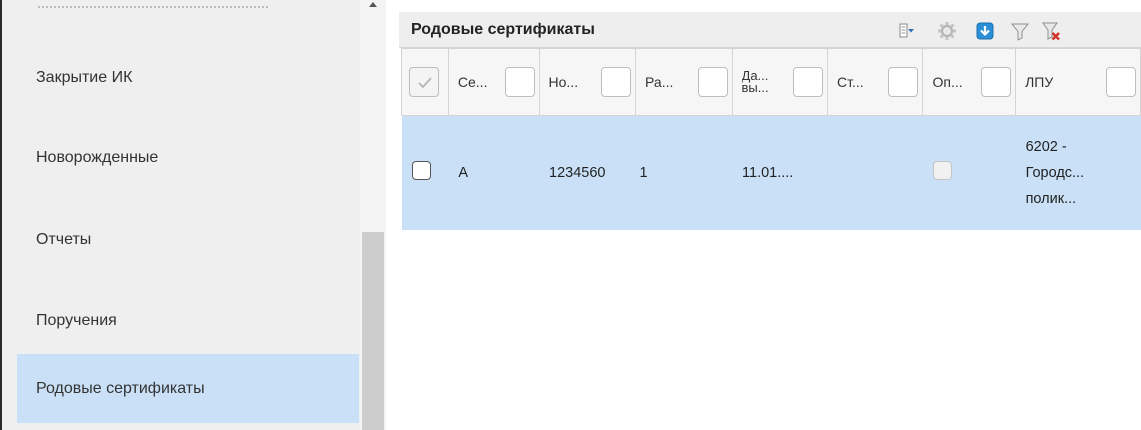  Describe the element at coordinates (373, 4) in the screenshot. I see `scroll-up-arrow-icon` at that location.